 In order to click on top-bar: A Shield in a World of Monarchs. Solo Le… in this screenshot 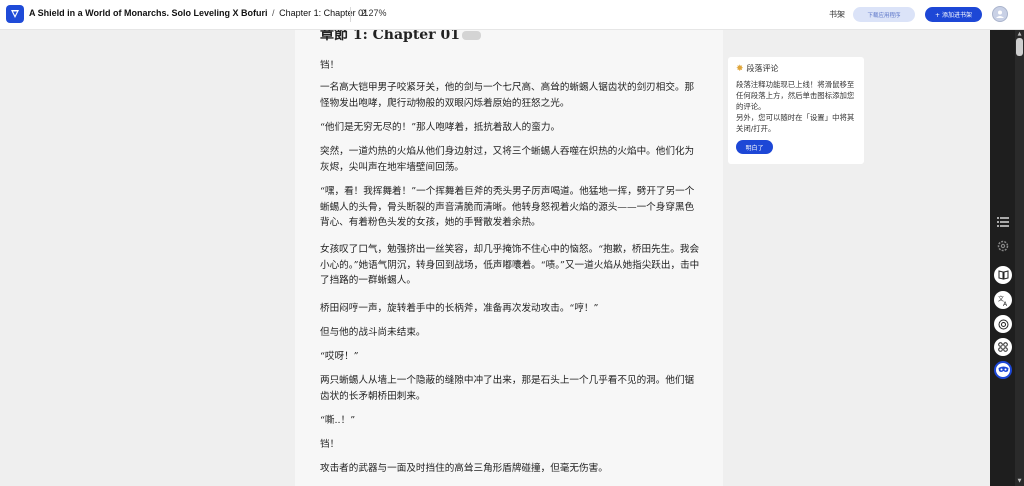, I will do `click(512, 15)`.